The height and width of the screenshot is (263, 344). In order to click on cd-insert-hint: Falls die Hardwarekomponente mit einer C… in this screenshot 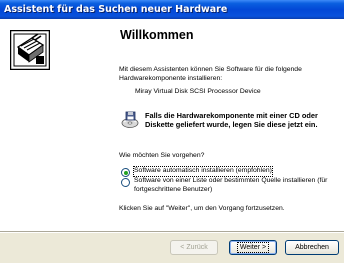, I will do `click(231, 120)`.